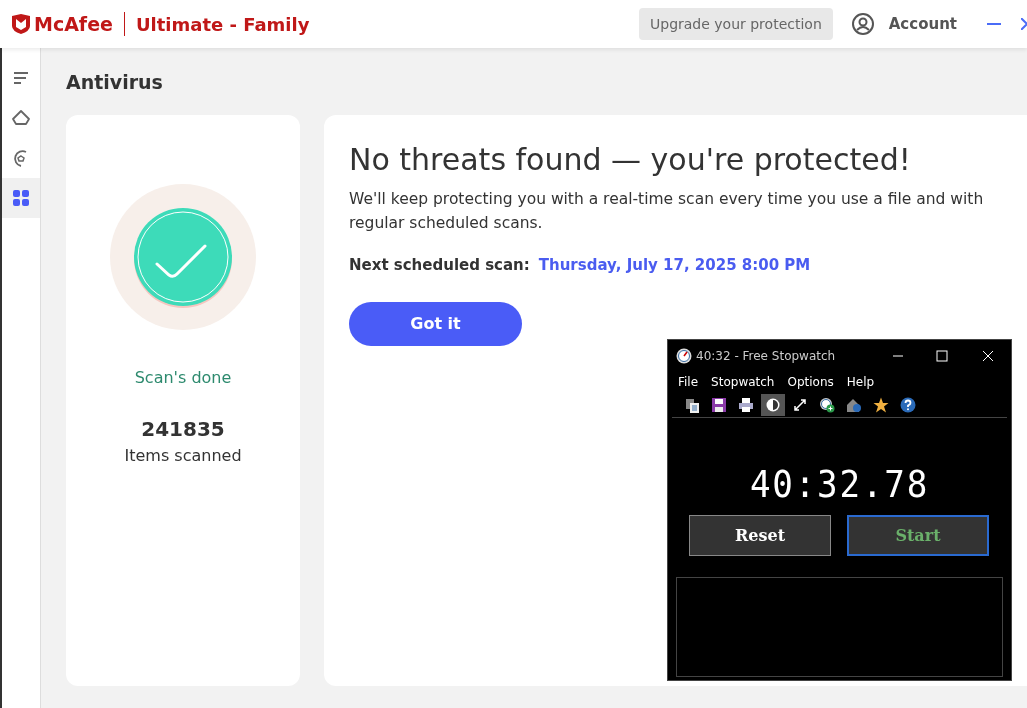 The width and height of the screenshot is (1027, 708). I want to click on items-label: Items scanned, so click(183, 456).